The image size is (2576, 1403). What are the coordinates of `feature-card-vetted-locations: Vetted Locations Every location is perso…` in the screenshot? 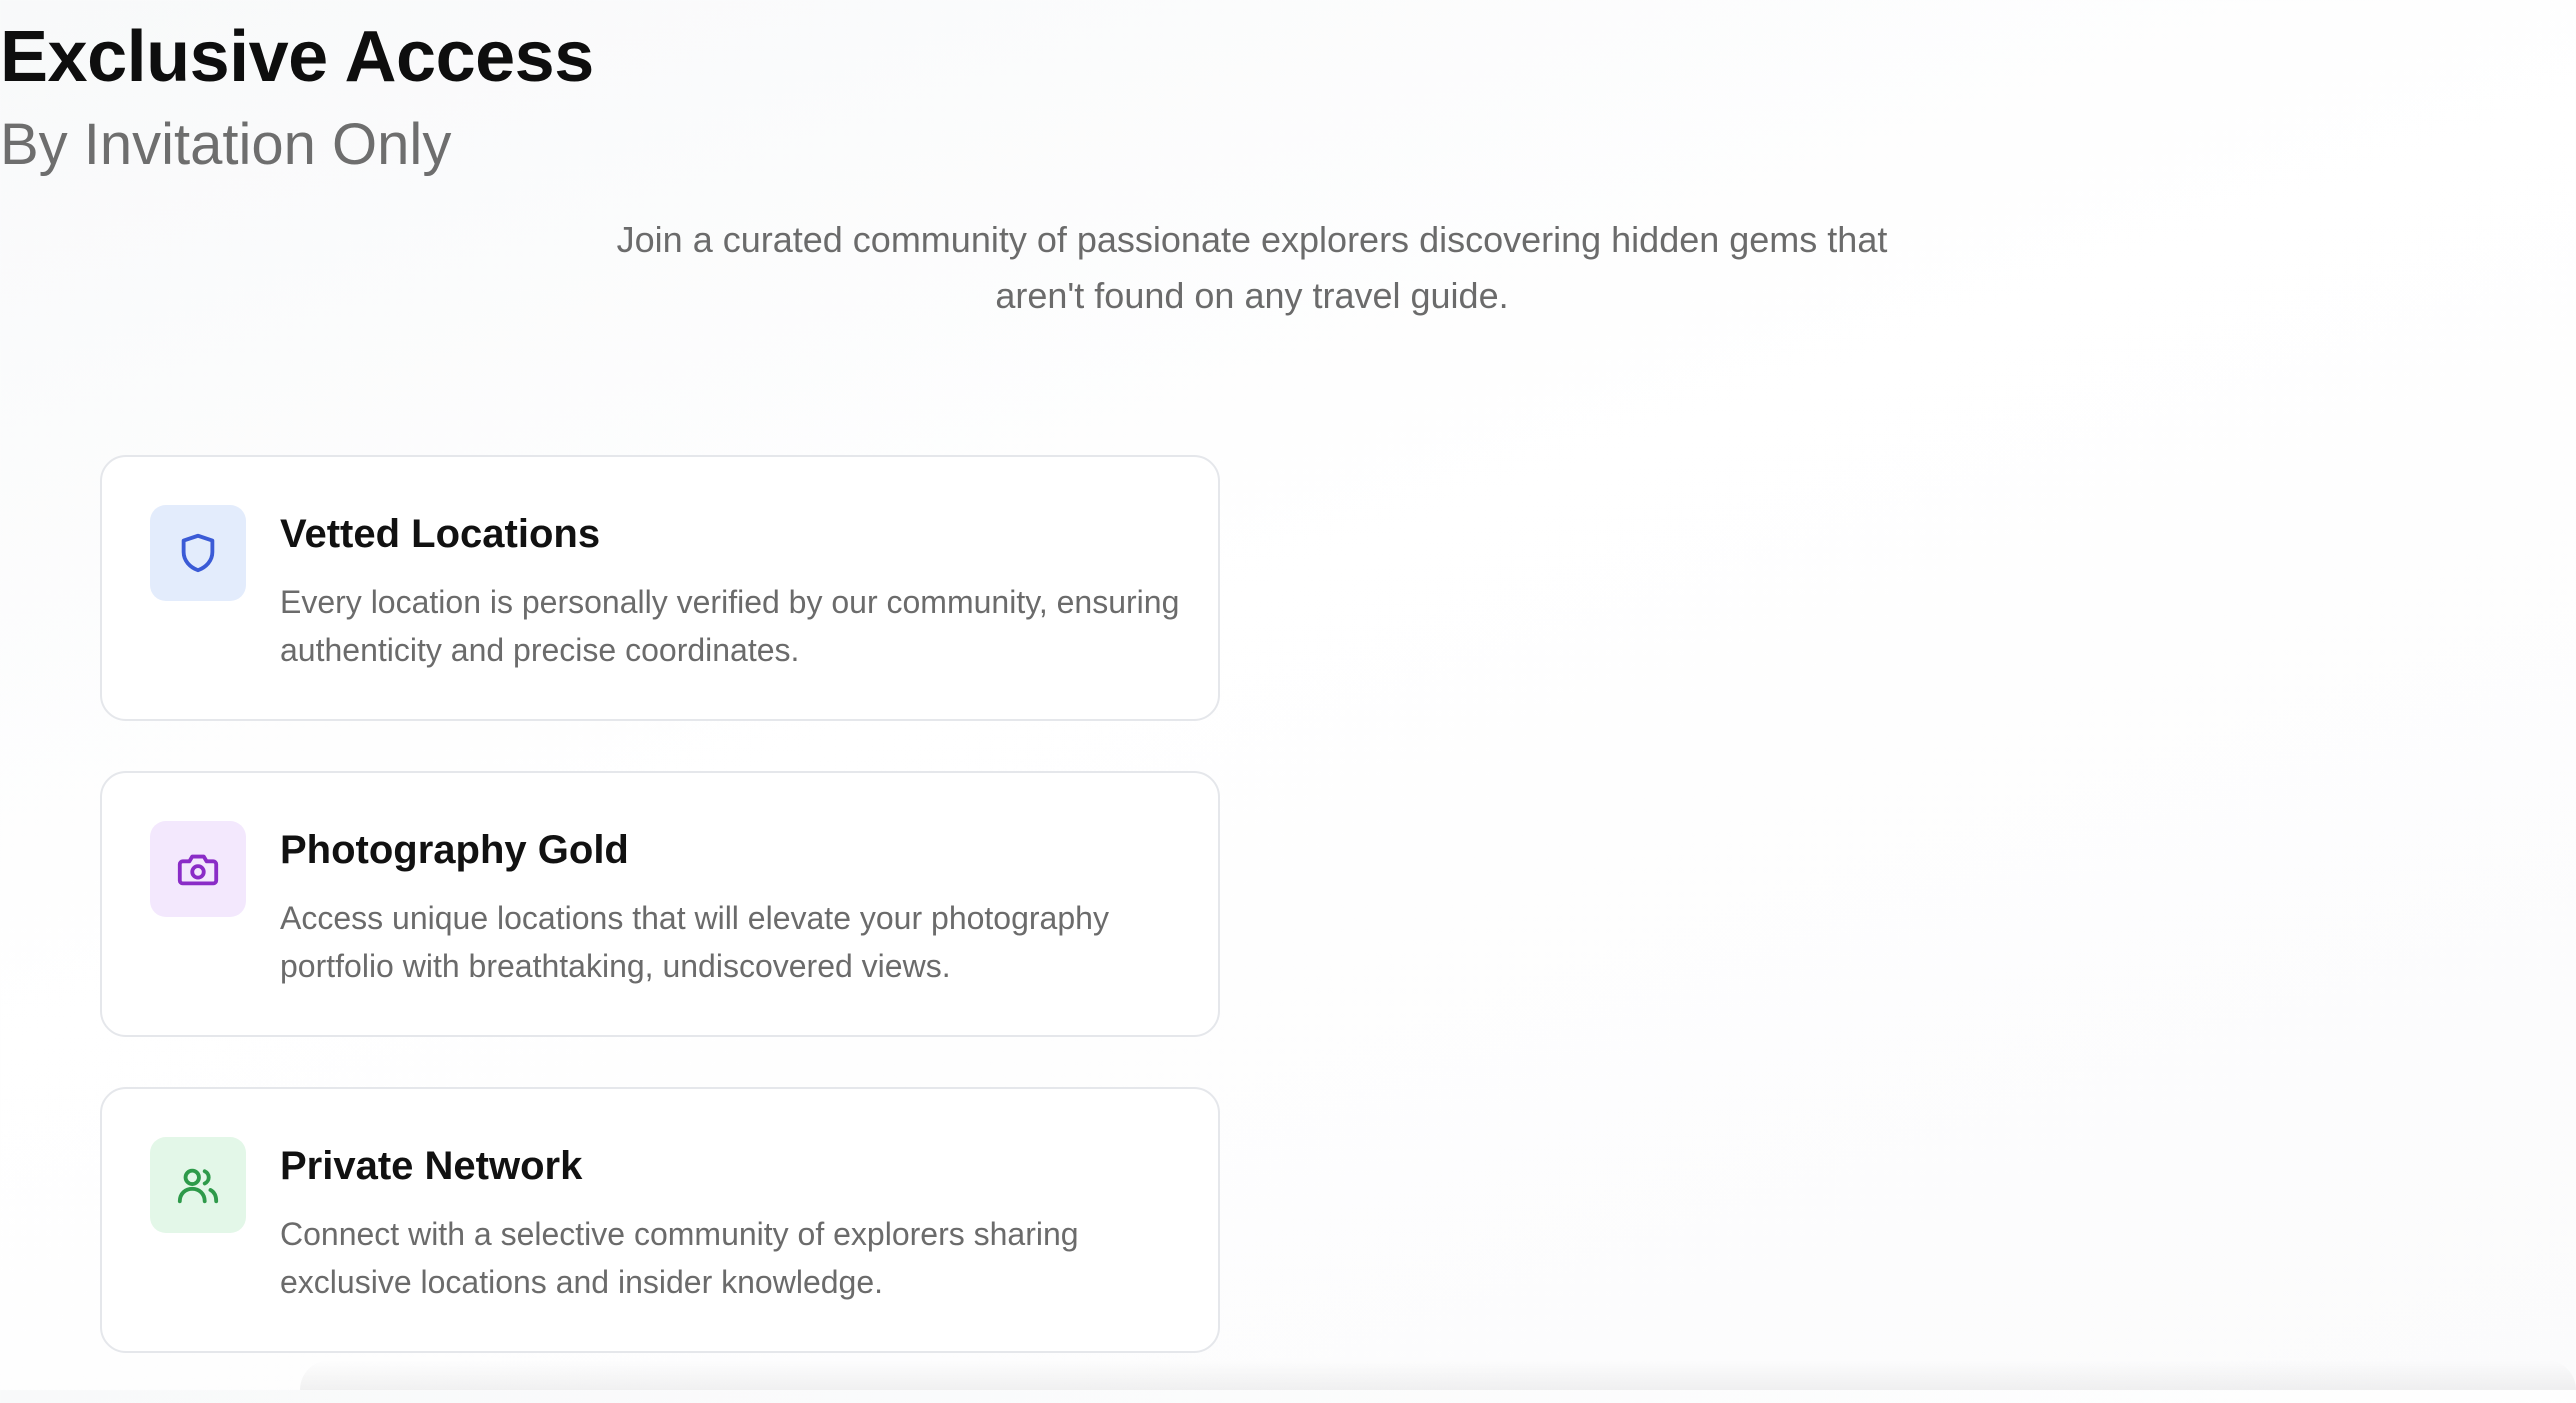 It's located at (660, 588).